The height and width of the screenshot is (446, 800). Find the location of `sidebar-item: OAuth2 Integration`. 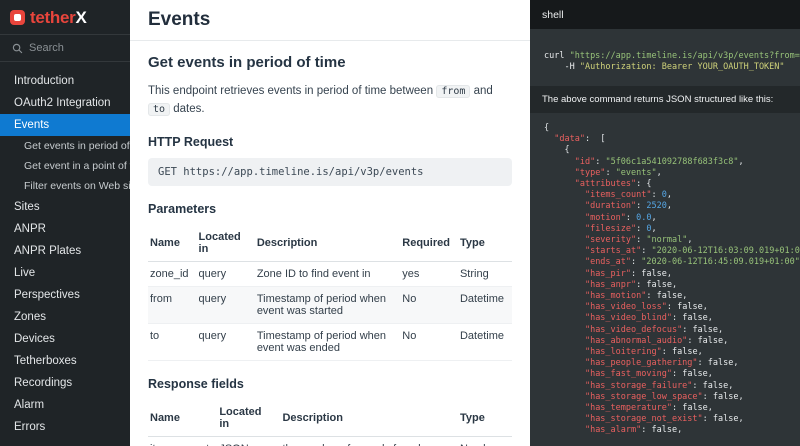

sidebar-item: OAuth2 Integration is located at coordinates (65, 103).